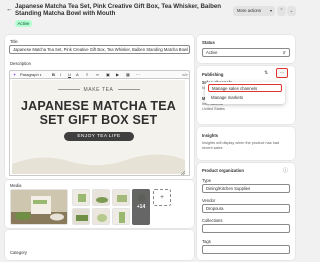  I want to click on type-label: Type, so click(207, 180).